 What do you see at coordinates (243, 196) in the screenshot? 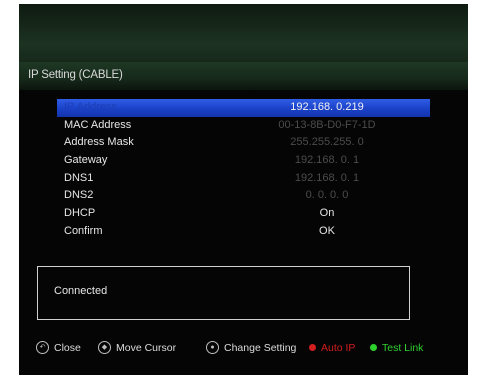
I see `row-dns2: DNS2 0. 0. 0. 0` at bounding box center [243, 196].